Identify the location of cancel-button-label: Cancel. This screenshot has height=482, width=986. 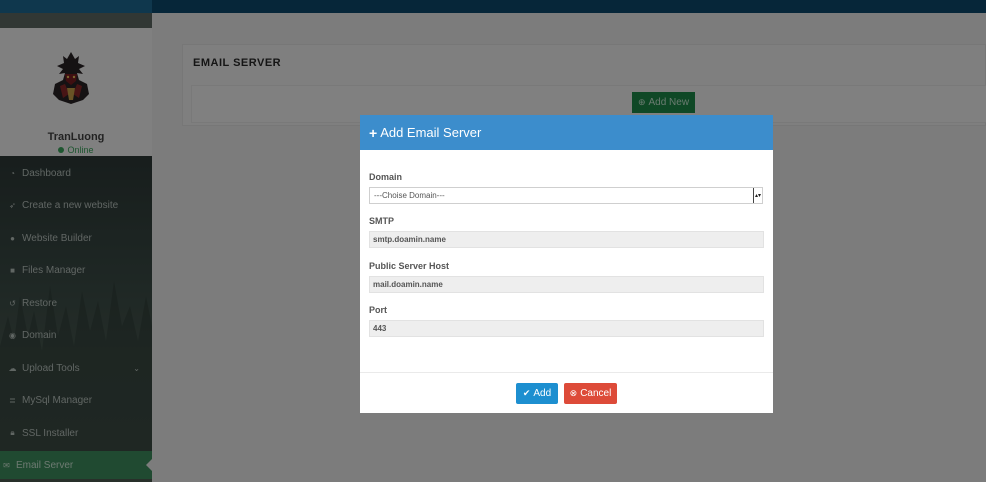
(596, 393).